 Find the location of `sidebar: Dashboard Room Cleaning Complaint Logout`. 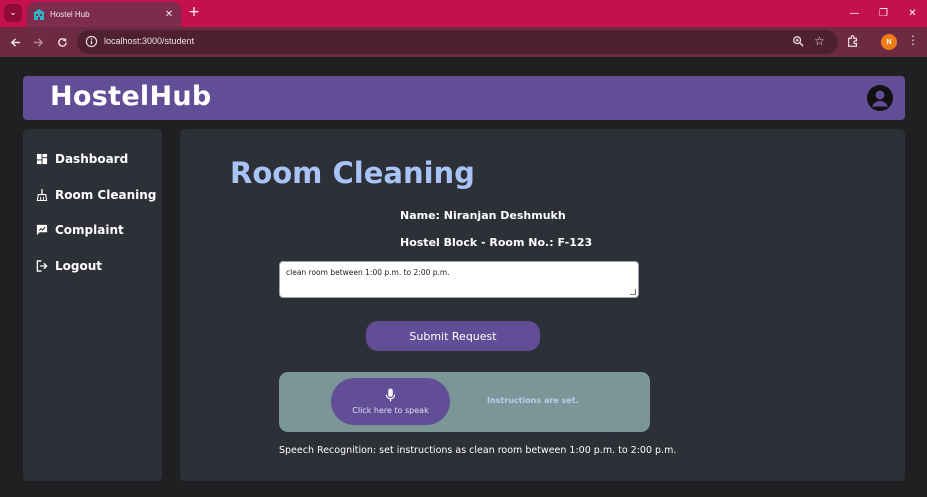

sidebar: Dashboard Room Cleaning Complaint Logout is located at coordinates (92, 305).